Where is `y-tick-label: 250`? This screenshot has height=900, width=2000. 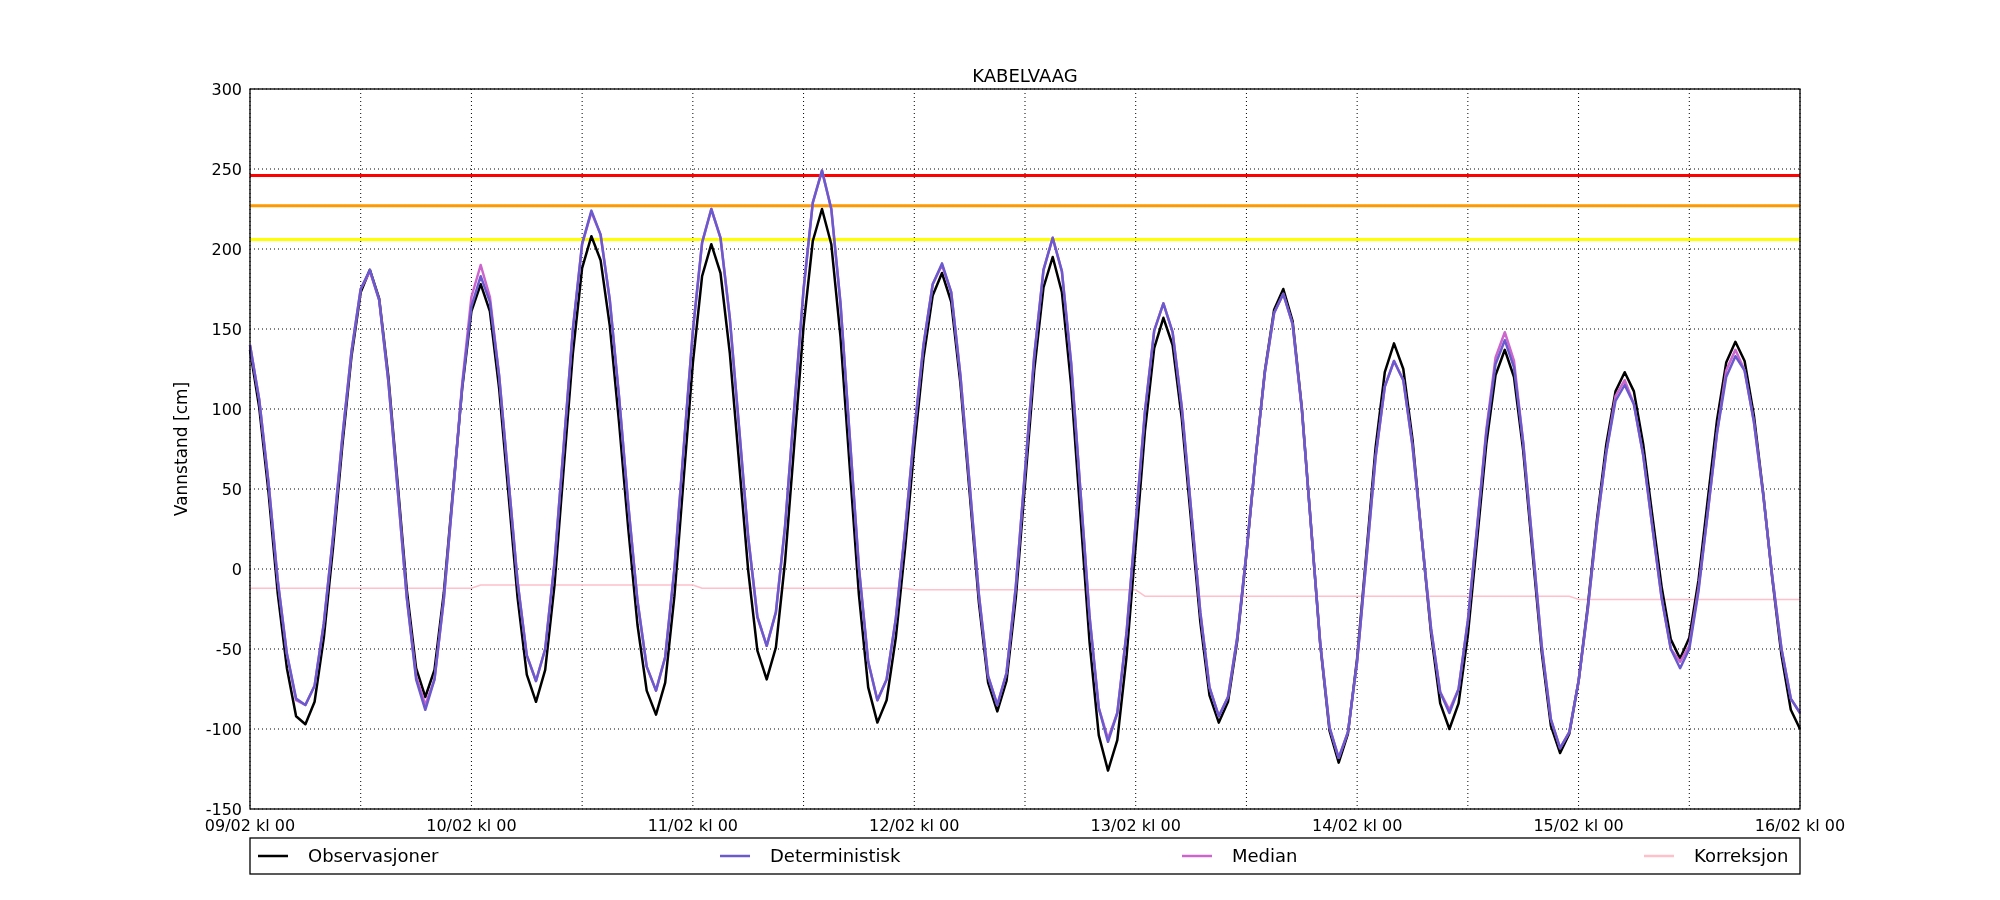 y-tick-label: 250 is located at coordinates (226, 169).